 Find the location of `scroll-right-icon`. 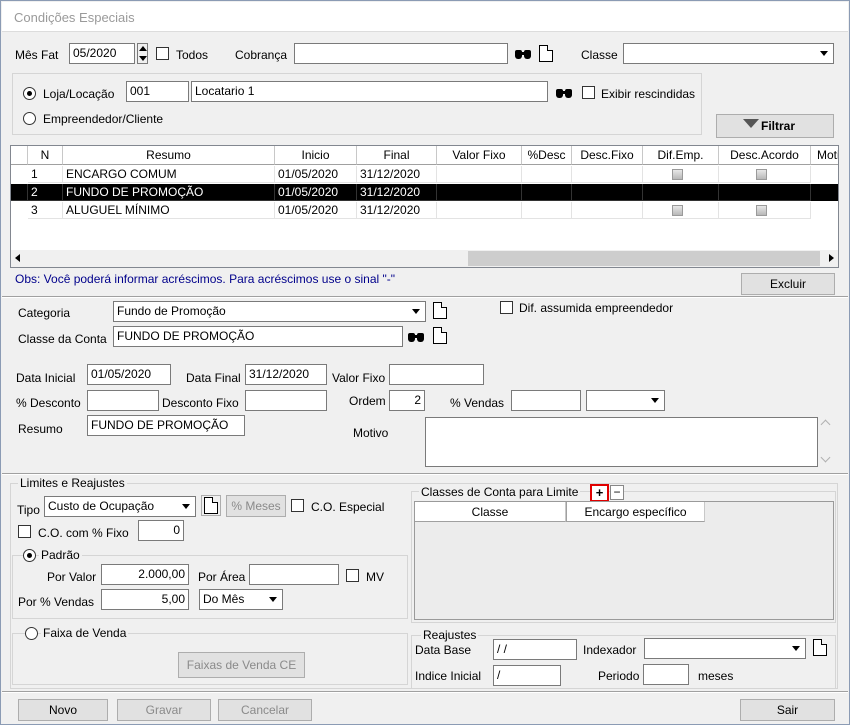

scroll-right-icon is located at coordinates (831, 258).